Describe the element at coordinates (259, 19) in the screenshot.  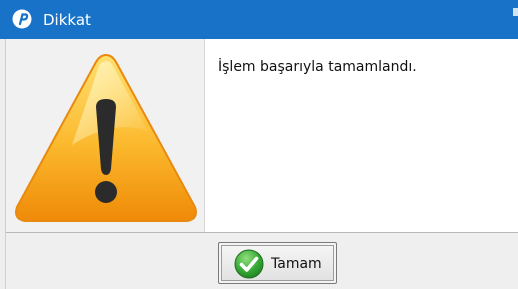
I see `title-bar: Dikkat` at that location.